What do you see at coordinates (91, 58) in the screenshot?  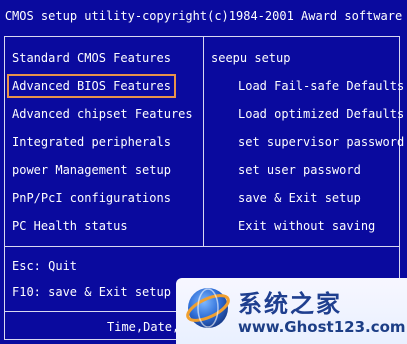 I see `menu-item-standard-cmos: Standard CMOS Features` at bounding box center [91, 58].